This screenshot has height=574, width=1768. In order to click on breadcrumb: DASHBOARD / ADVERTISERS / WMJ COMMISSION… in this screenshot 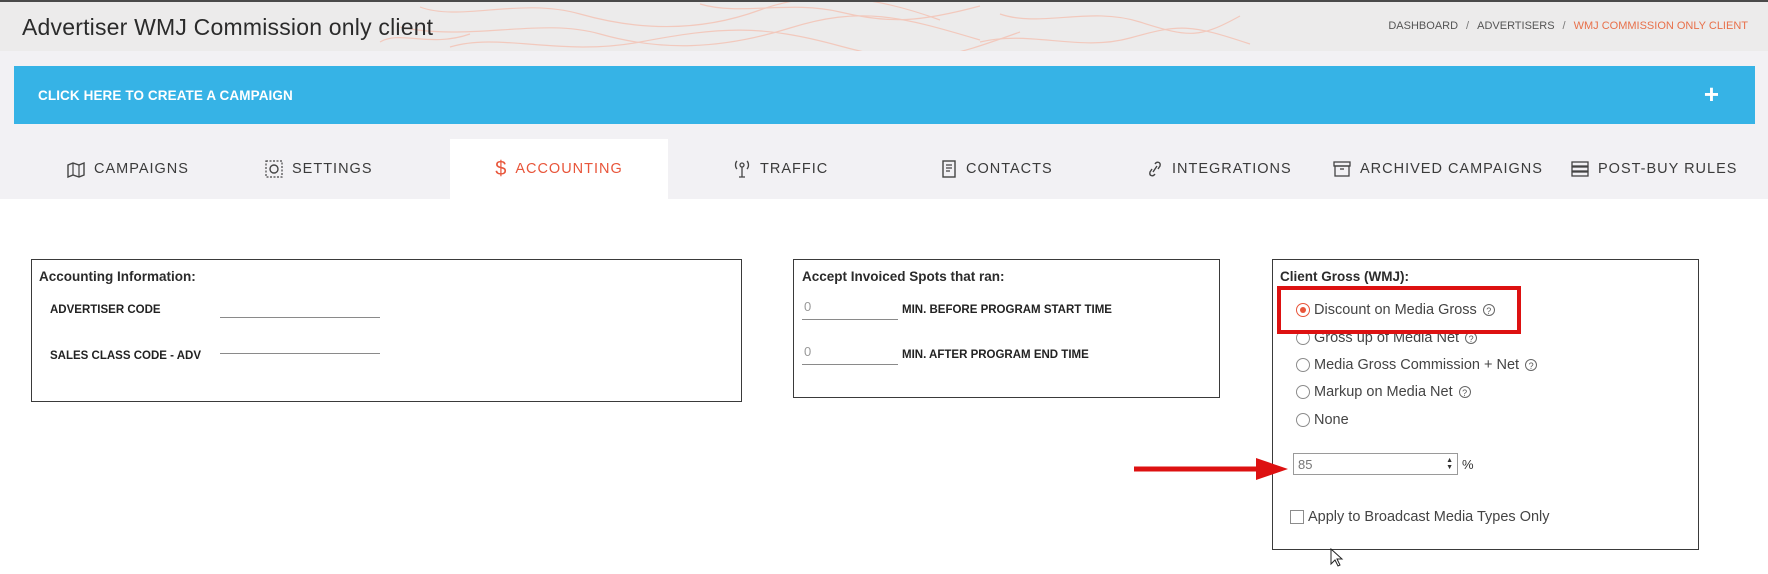, I will do `click(1568, 26)`.